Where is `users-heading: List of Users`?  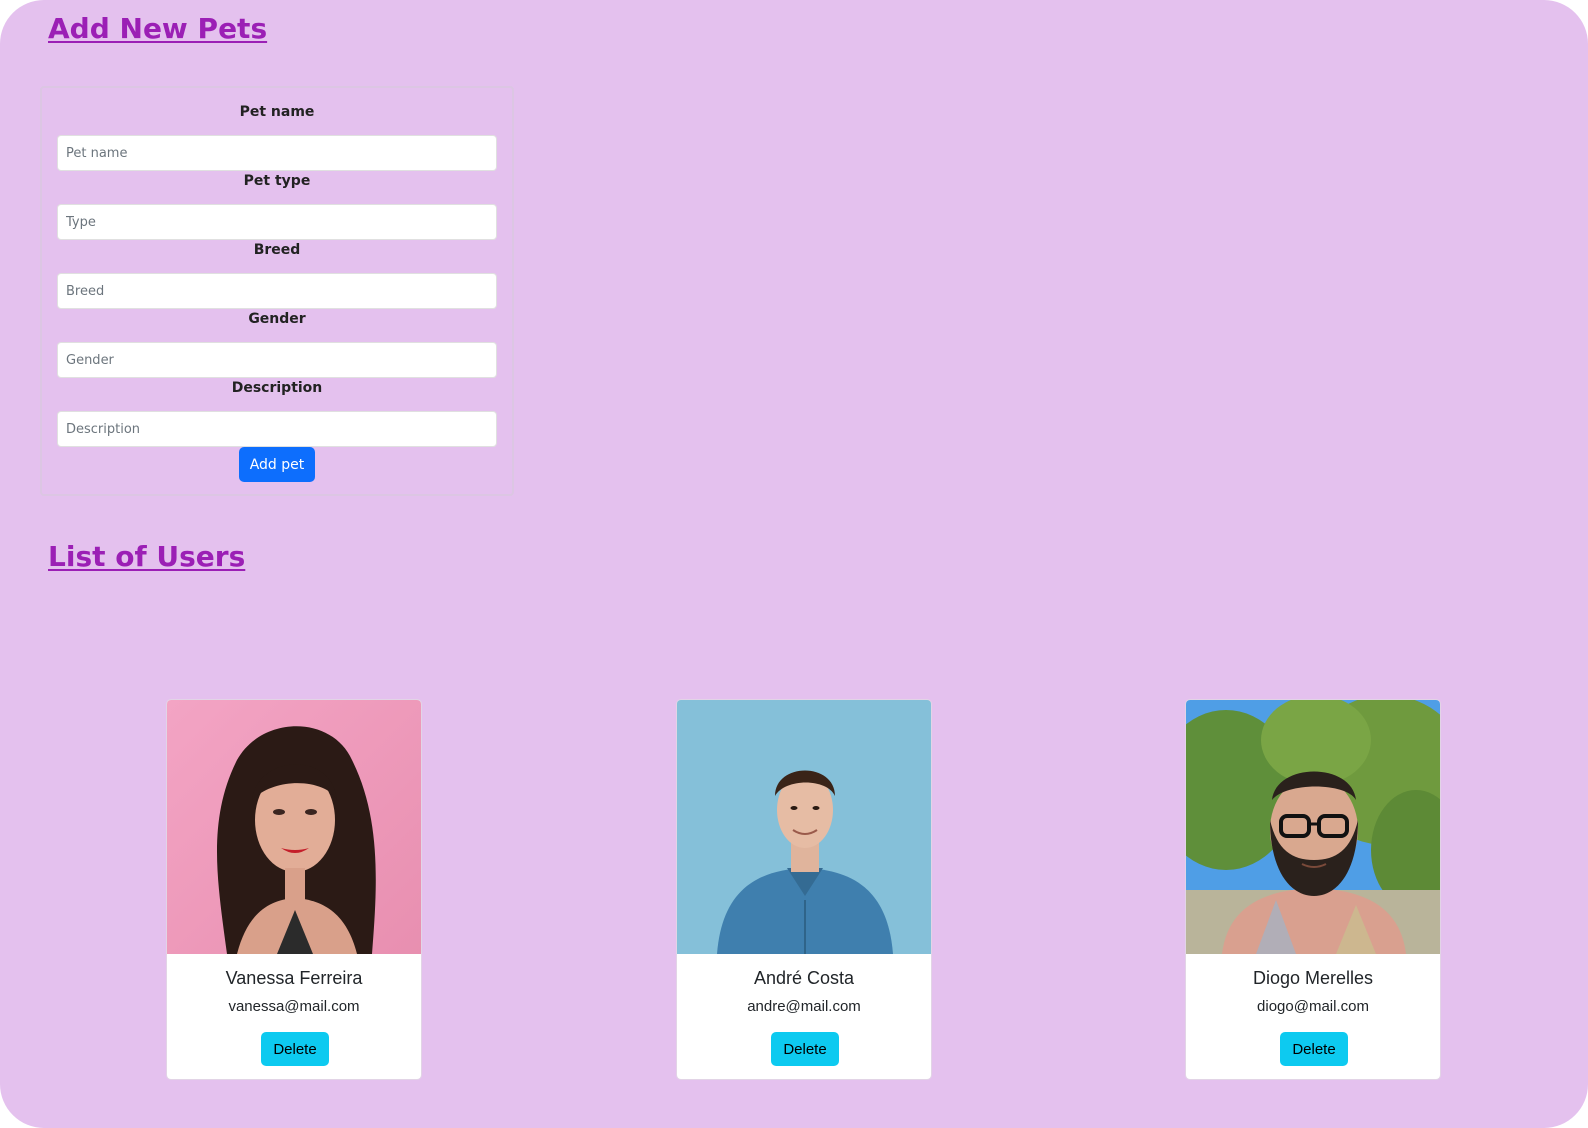
users-heading: List of Users is located at coordinates (146, 556).